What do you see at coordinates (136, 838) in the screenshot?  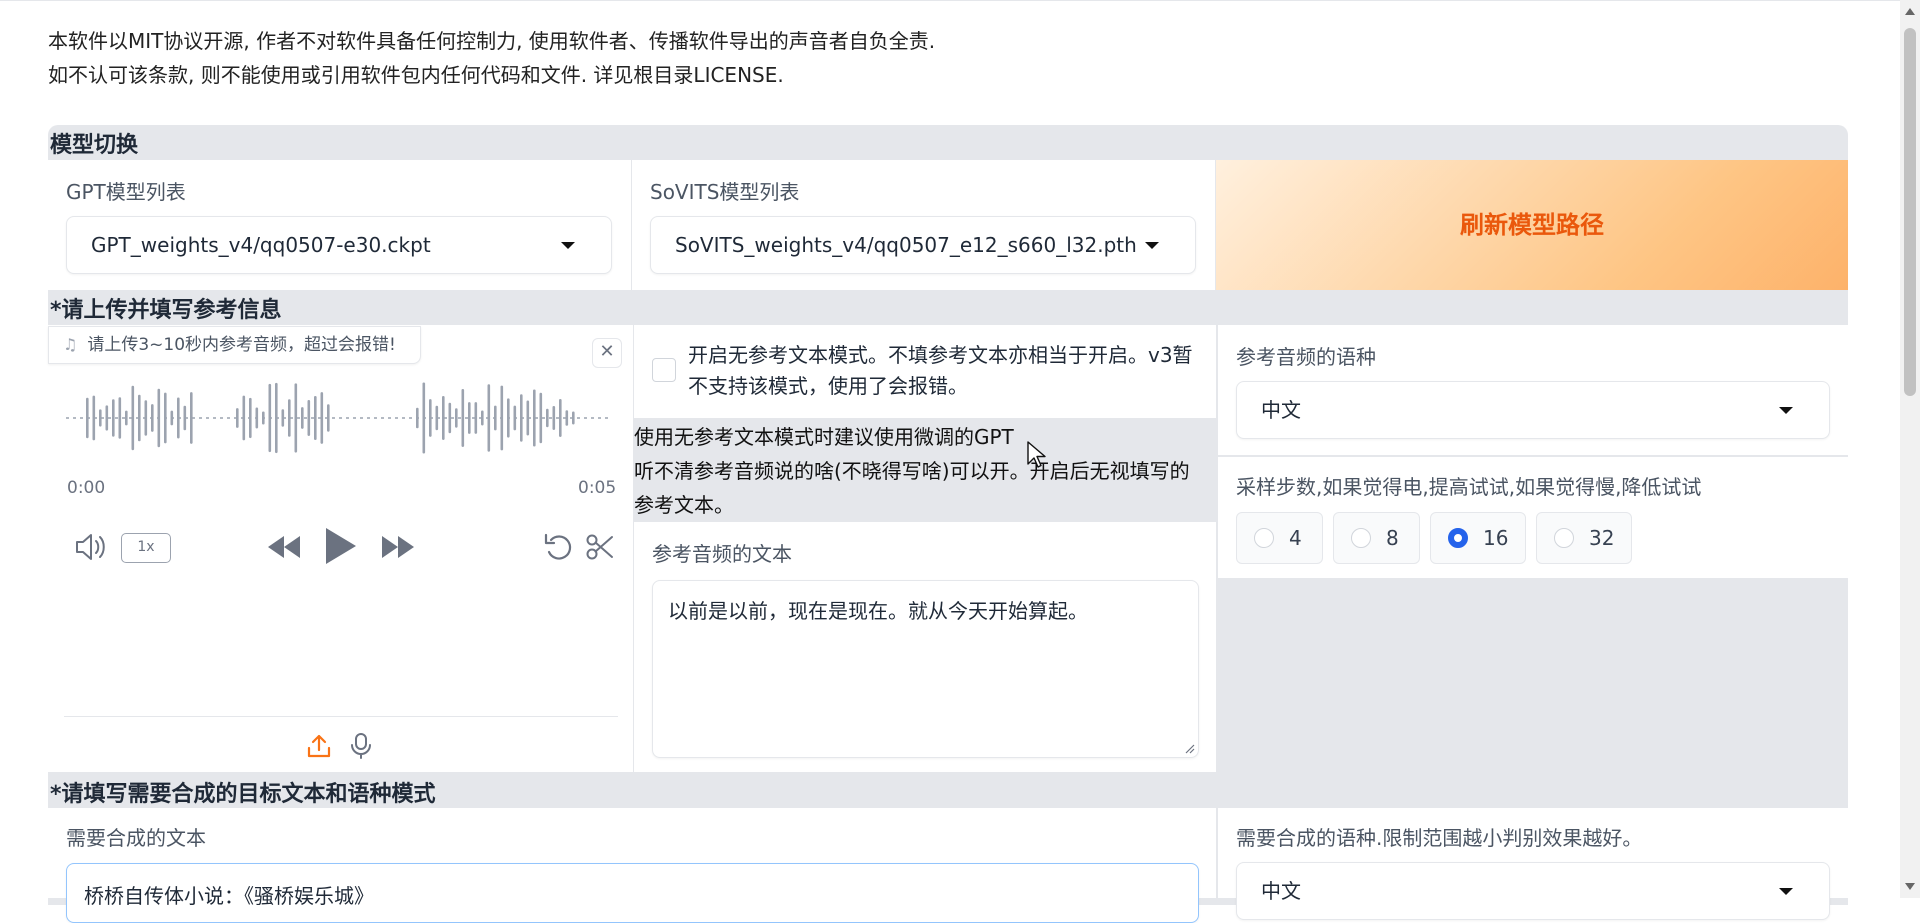 I see `target-text-label: 需要合成的文本` at bounding box center [136, 838].